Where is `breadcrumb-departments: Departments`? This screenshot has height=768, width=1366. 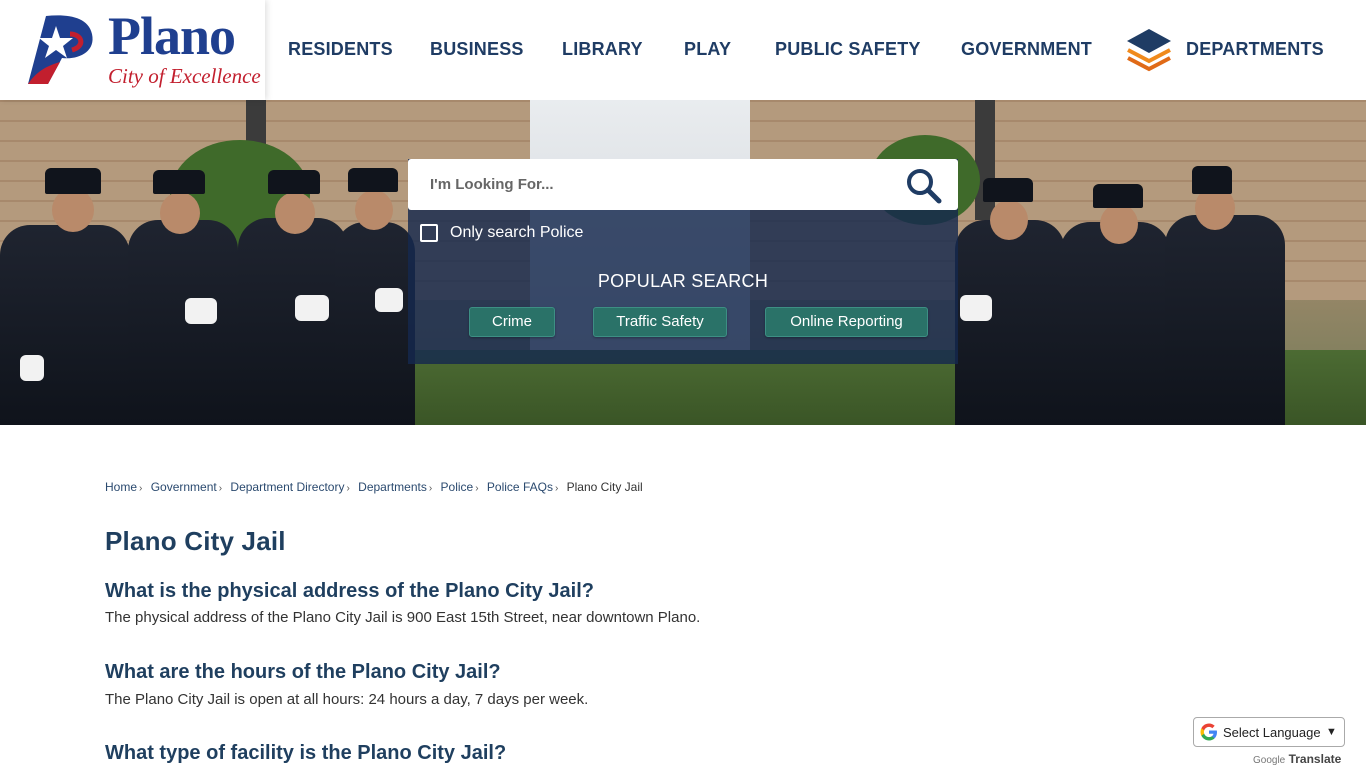
breadcrumb-departments: Departments is located at coordinates (392, 487).